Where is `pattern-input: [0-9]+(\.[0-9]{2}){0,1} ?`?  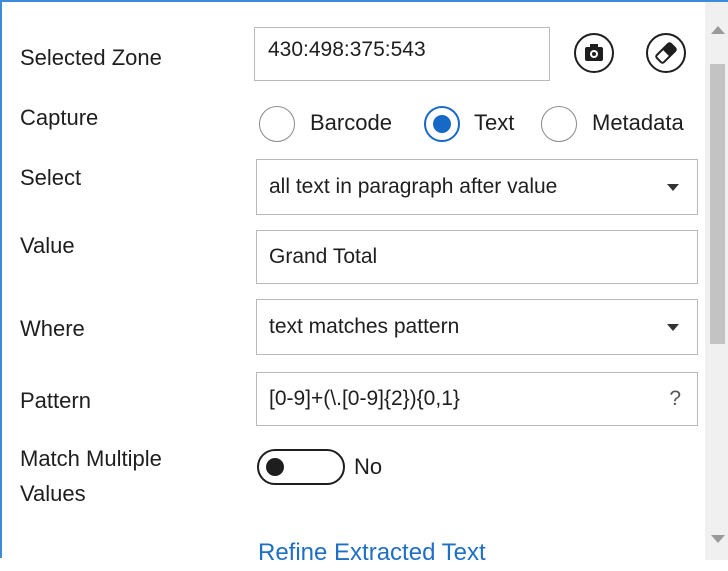 pattern-input: [0-9]+(\.[0-9]{2}){0,1} ? is located at coordinates (477, 399).